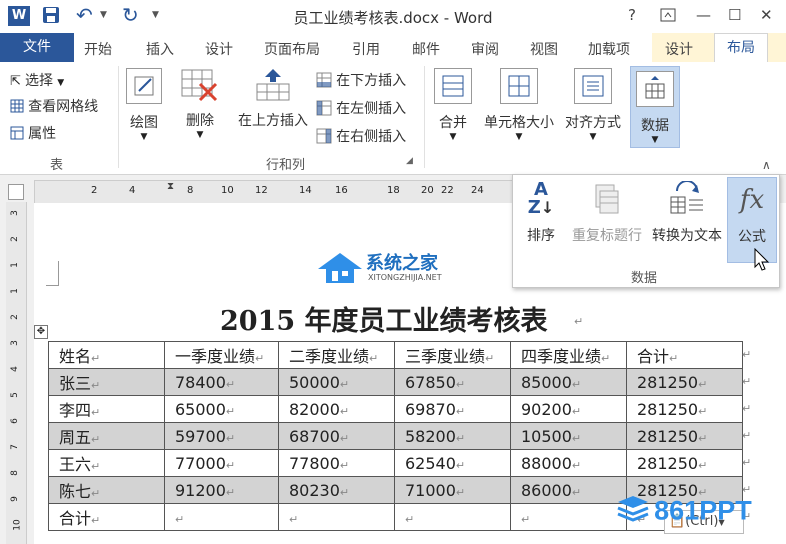  I want to click on header-cell: 姓名↵, so click(106, 355).